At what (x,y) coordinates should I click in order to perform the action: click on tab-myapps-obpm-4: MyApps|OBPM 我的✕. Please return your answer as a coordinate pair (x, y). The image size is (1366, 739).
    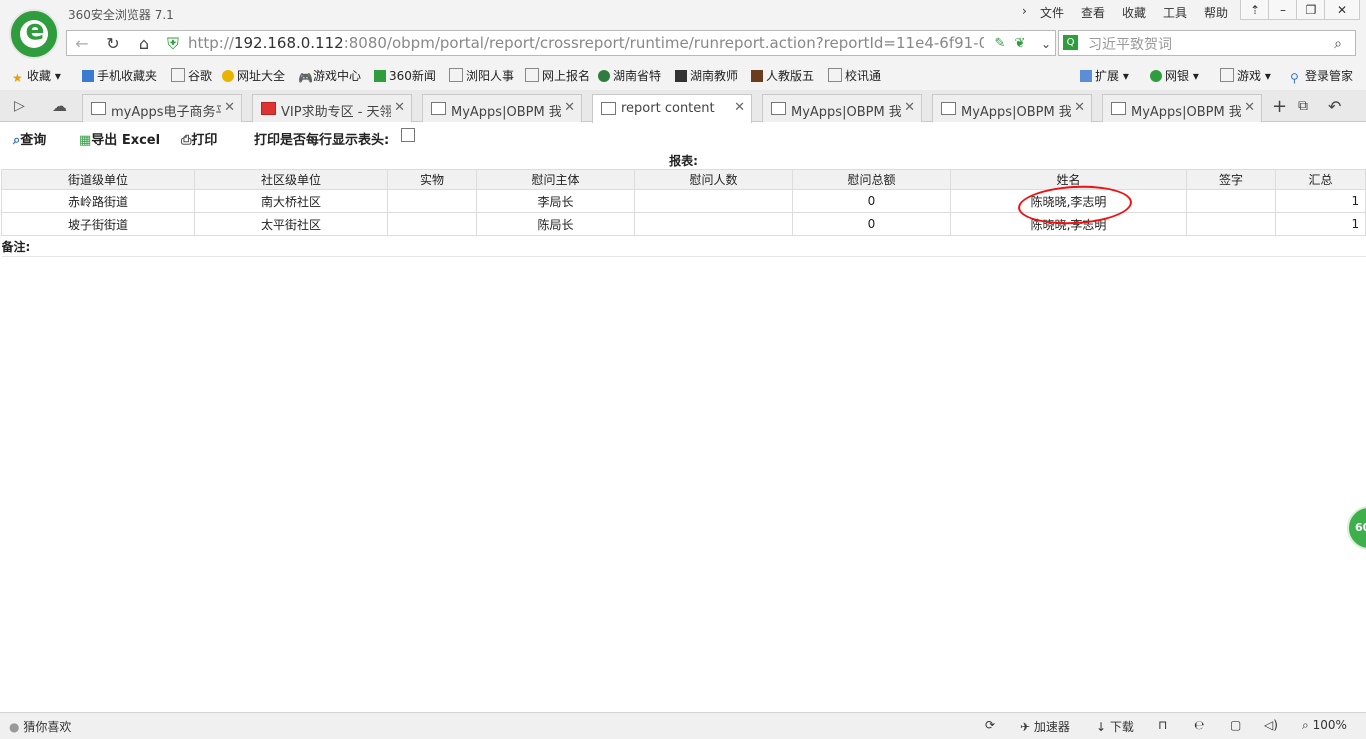
    Looking at the image, I should click on (1182, 108).